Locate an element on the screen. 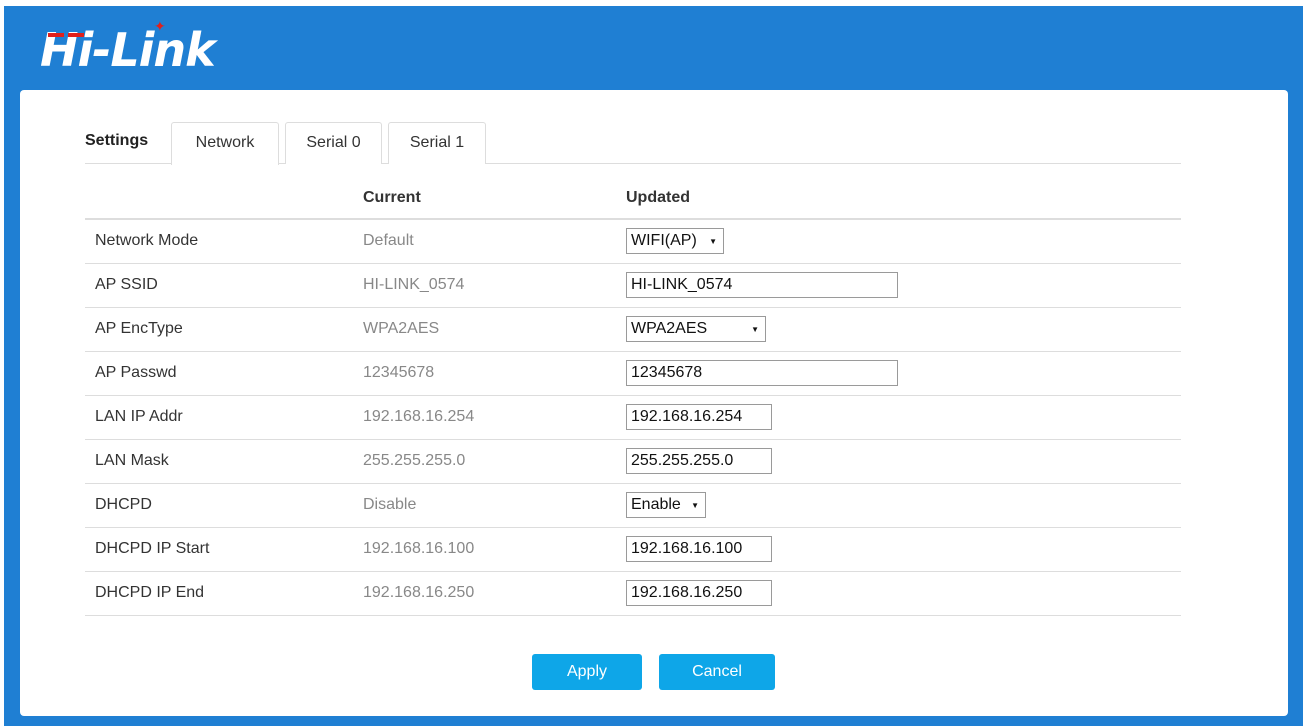 The width and height of the screenshot is (1309, 728). row-label: DHCPD IP Start is located at coordinates (224, 549).